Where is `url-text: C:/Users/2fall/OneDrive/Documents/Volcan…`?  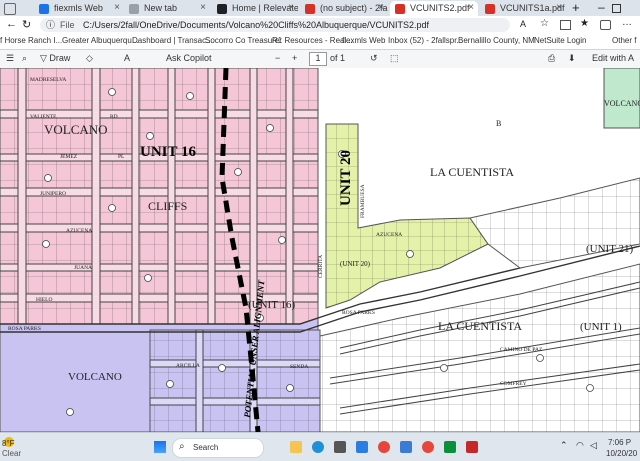
url-text: C:/Users/2fall/OneDrive/Documents/Volcan… is located at coordinates (256, 25).